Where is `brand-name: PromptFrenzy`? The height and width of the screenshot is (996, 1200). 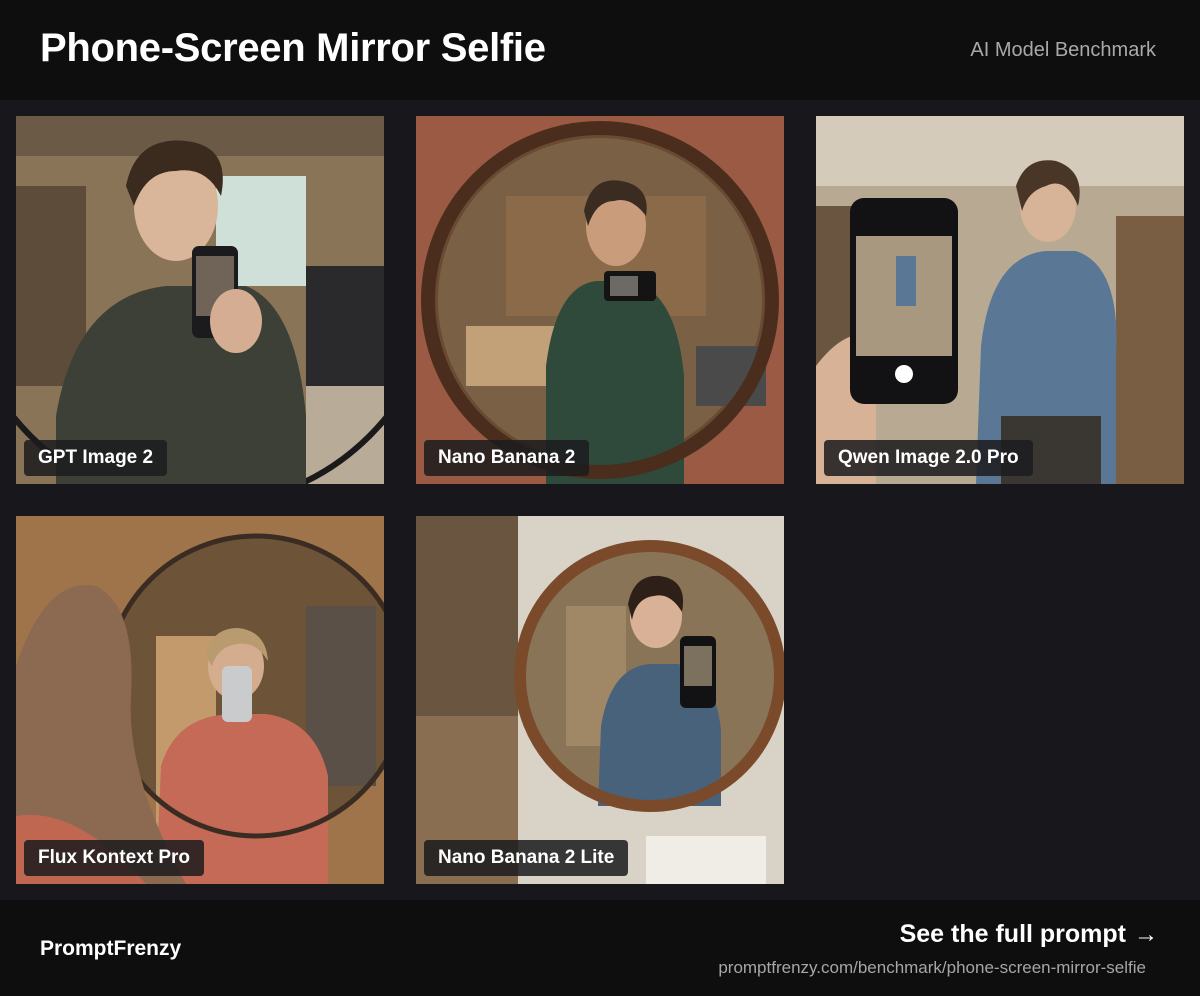 brand-name: PromptFrenzy is located at coordinates (111, 948).